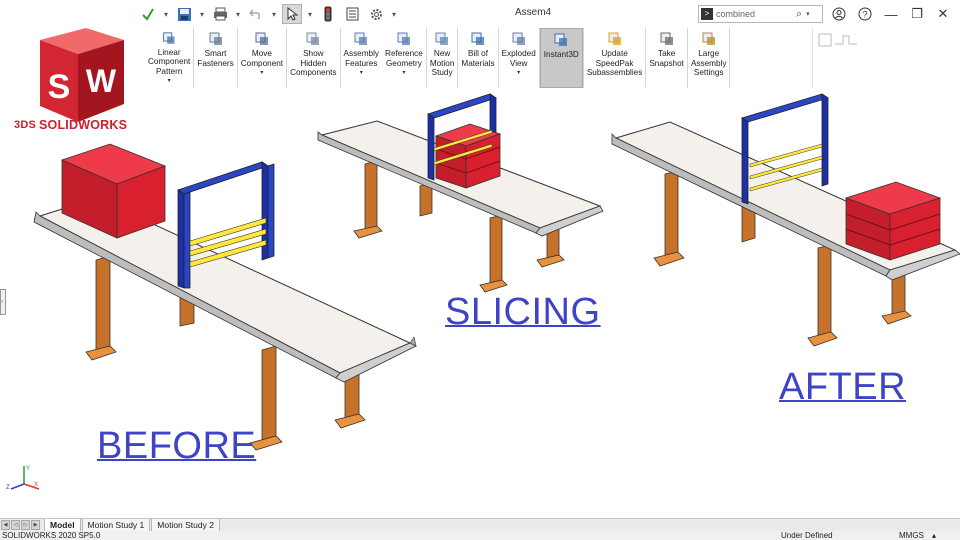 This screenshot has width=960, height=540. What do you see at coordinates (839, 40) in the screenshot?
I see `motion-manager-icon` at bounding box center [839, 40].